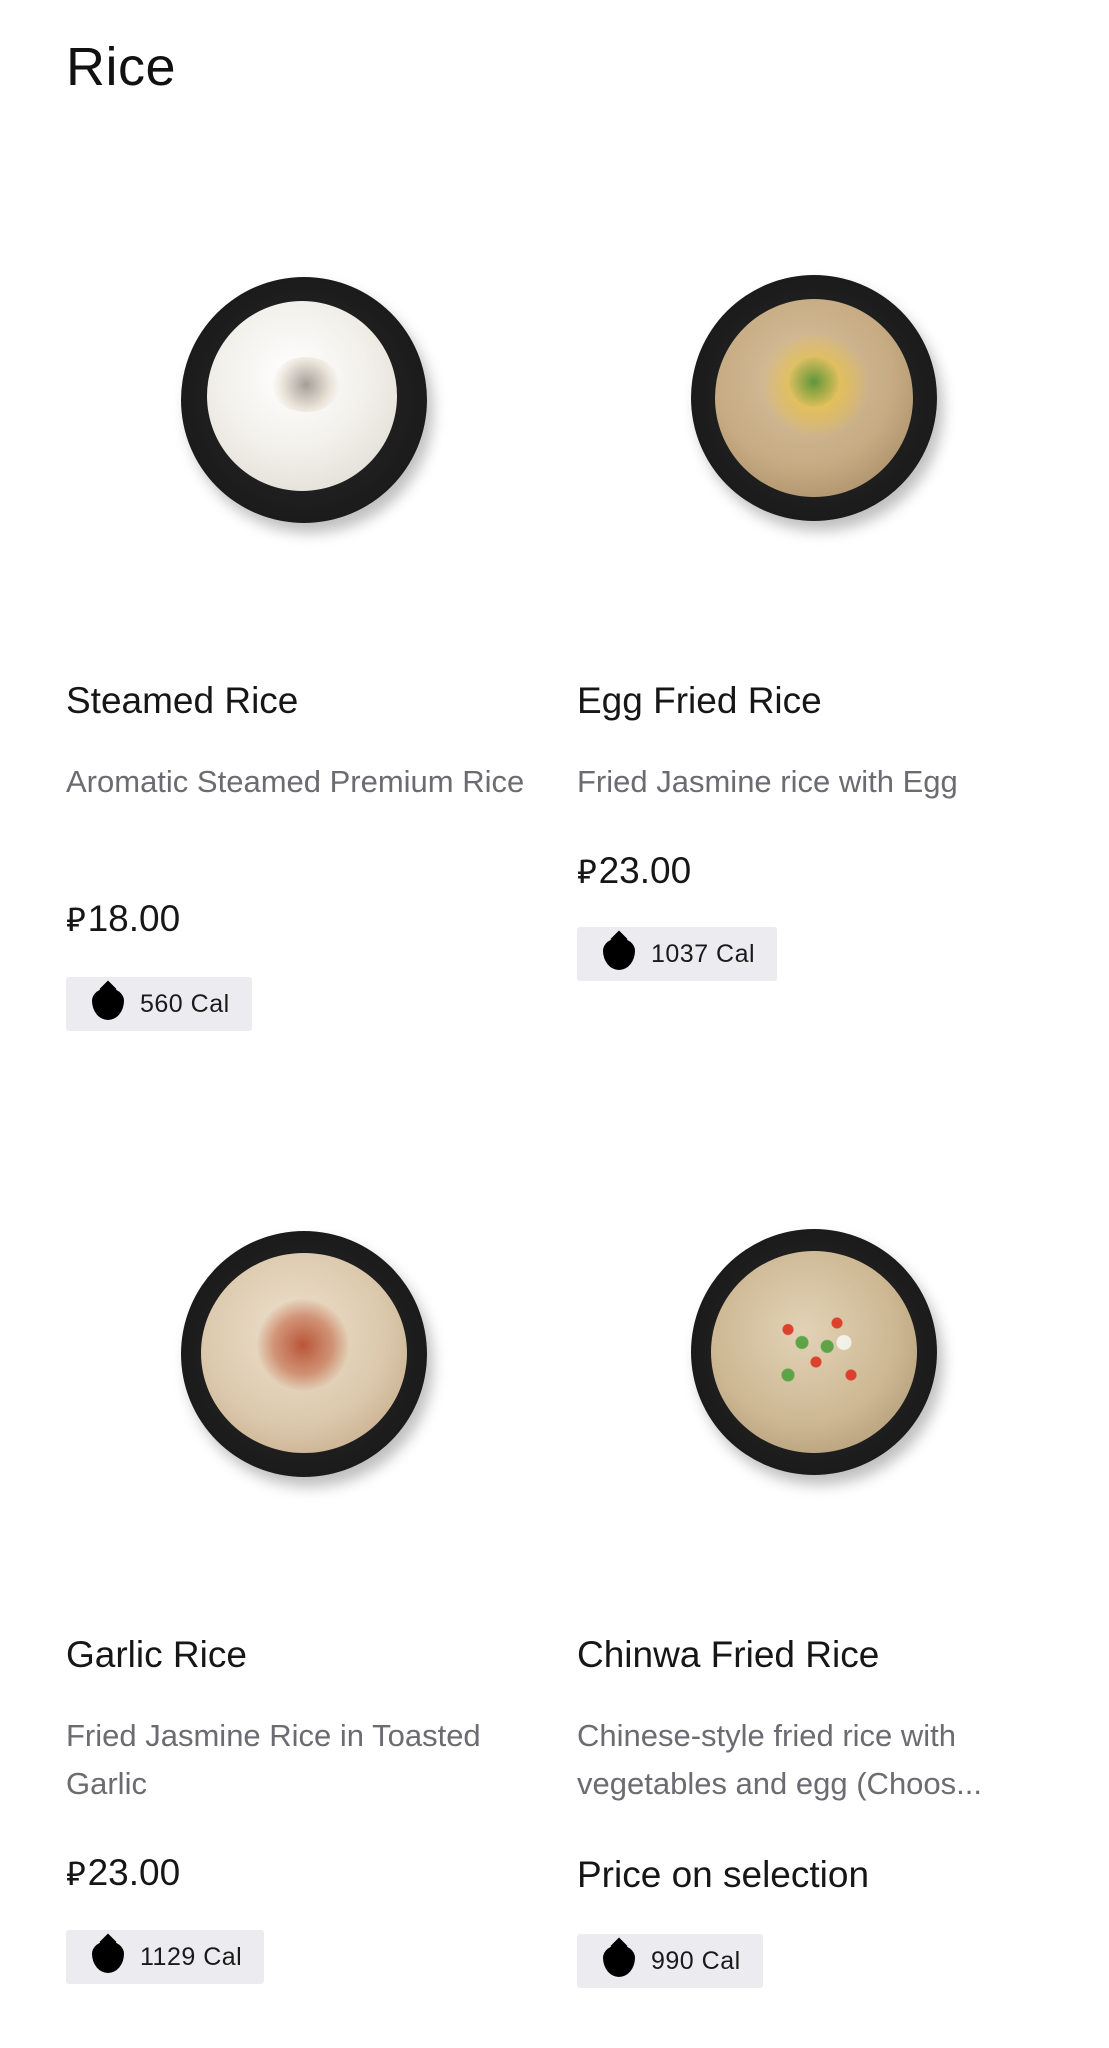 Image resolution: width=1109 pixels, height=2048 pixels. Describe the element at coordinates (185, 1003) in the screenshot. I see `calorie-text: 560 Cal` at that location.